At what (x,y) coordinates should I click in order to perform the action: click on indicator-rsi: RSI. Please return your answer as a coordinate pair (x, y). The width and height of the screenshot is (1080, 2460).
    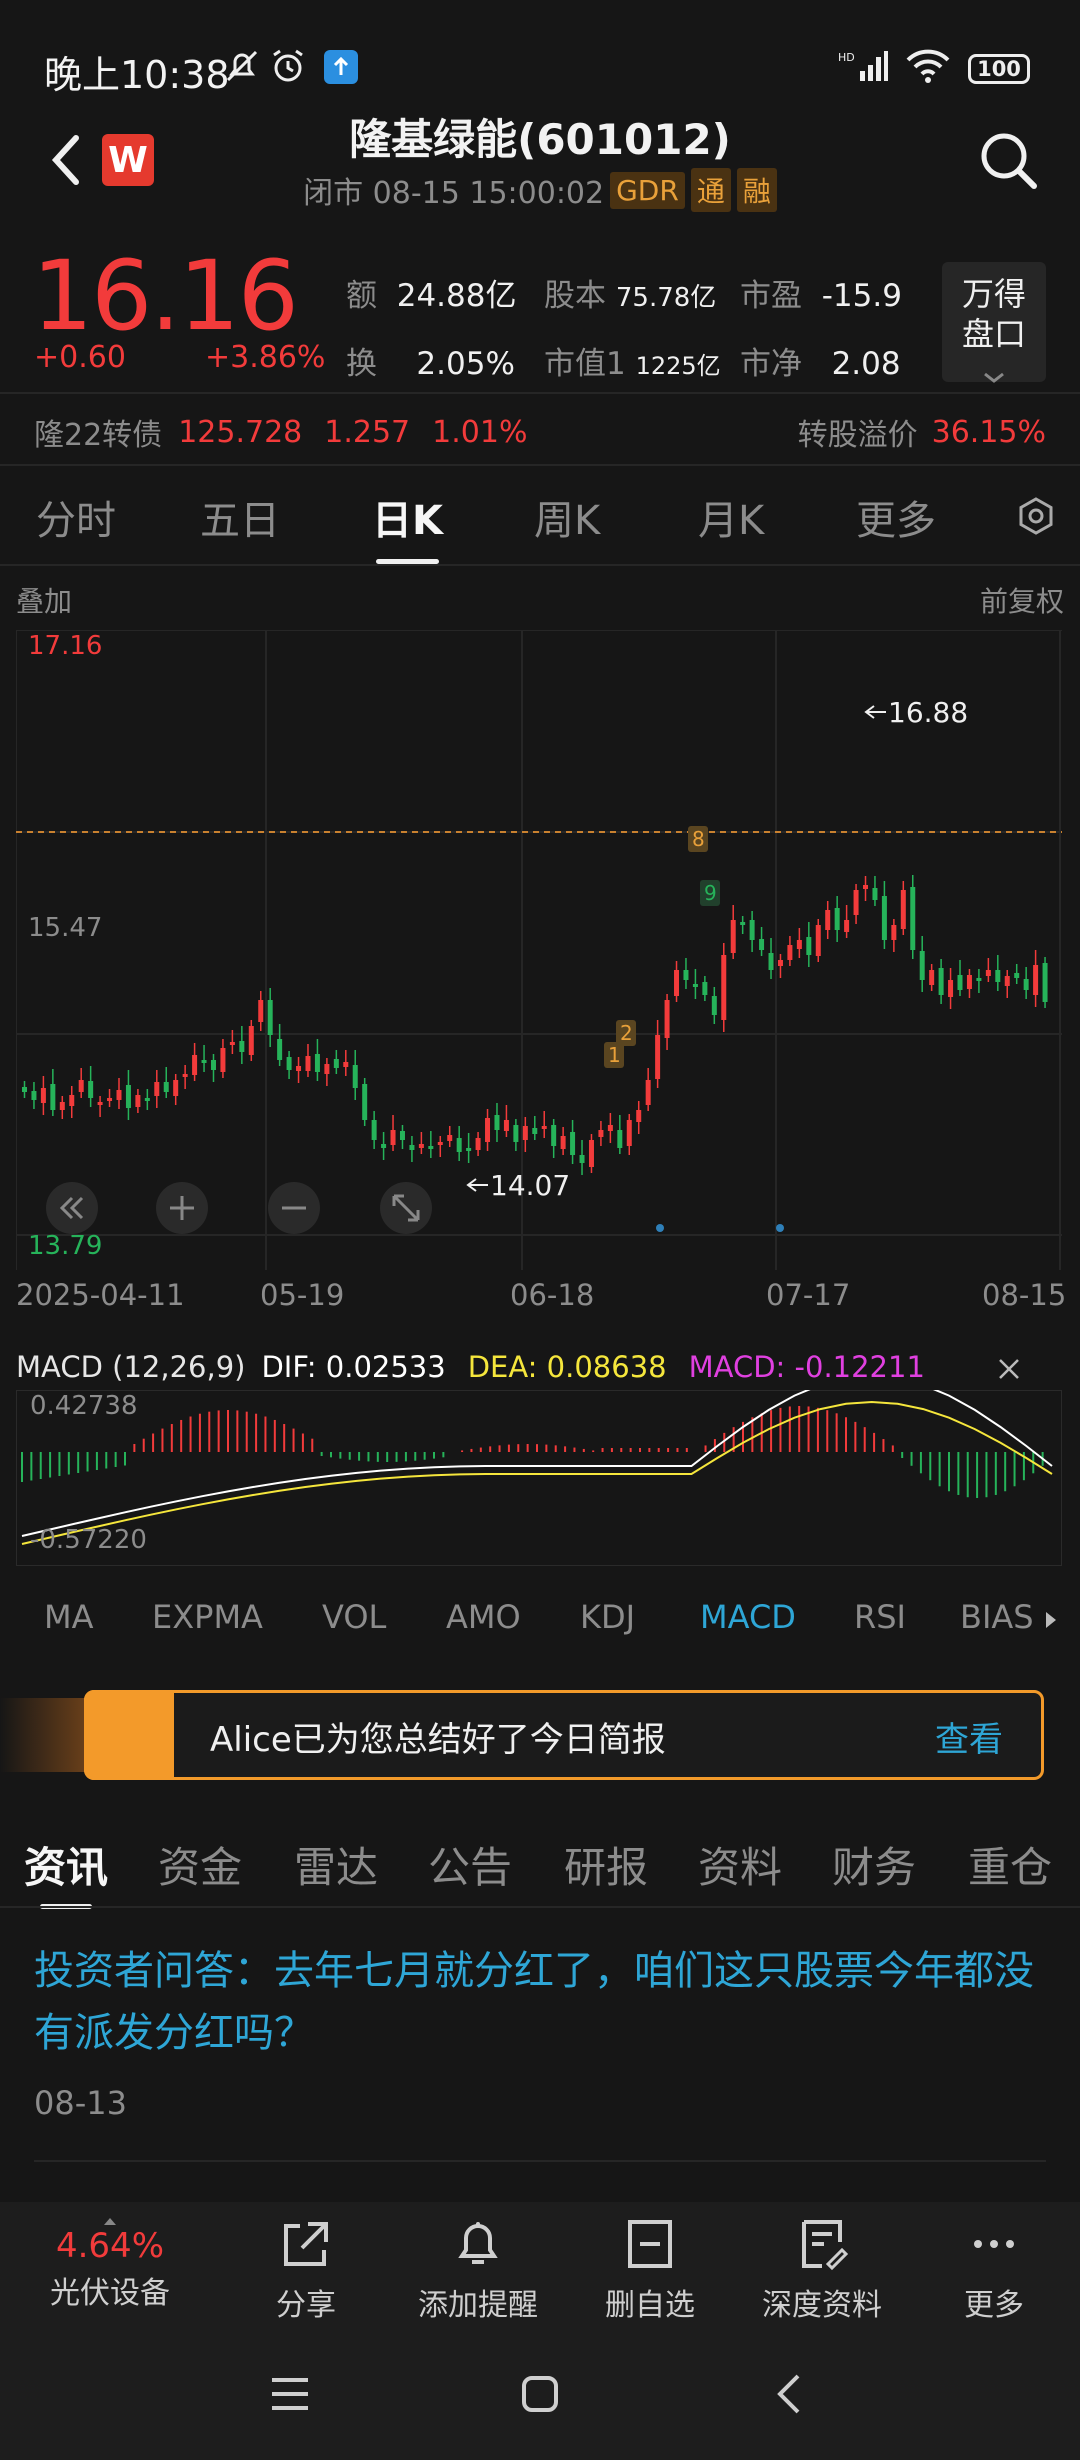
    Looking at the image, I should click on (880, 1617).